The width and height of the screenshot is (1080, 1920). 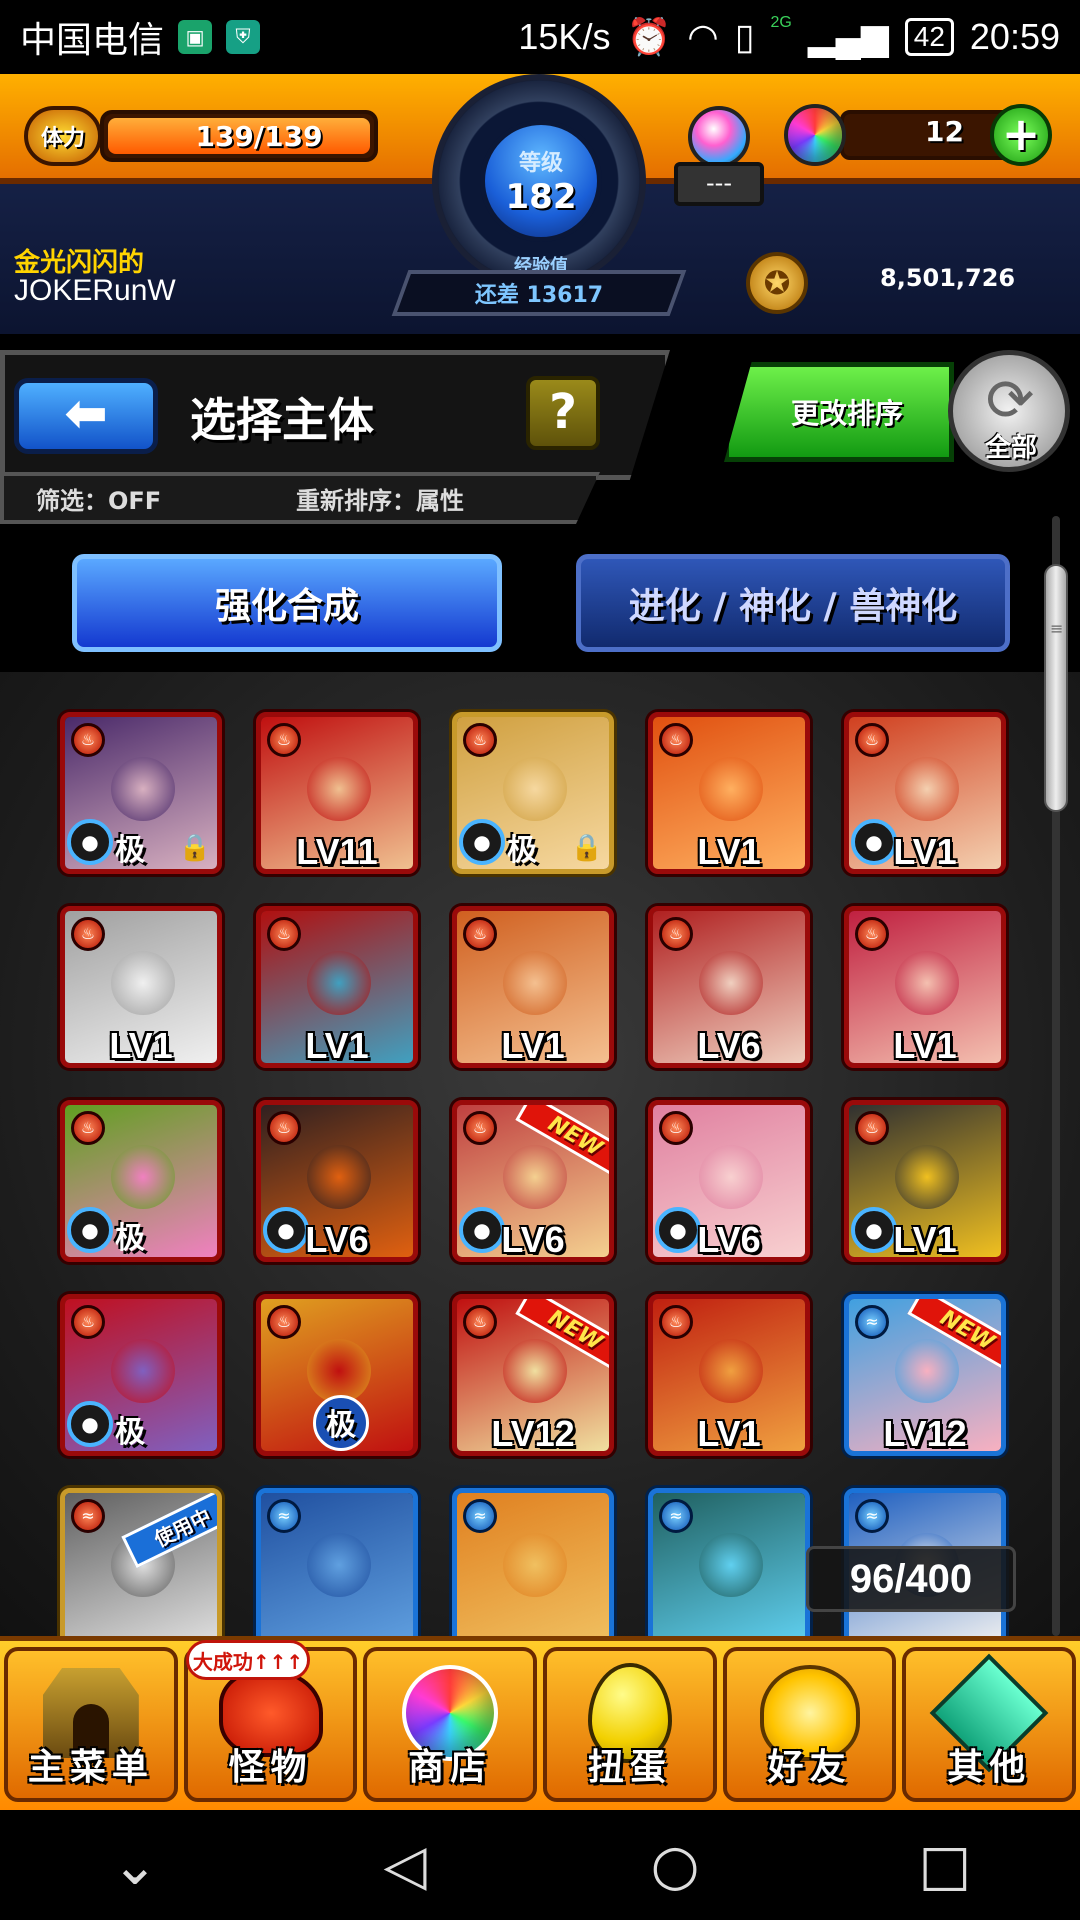 What do you see at coordinates (141, 1562) in the screenshot?
I see `monster-card: ≈ 使用中` at bounding box center [141, 1562].